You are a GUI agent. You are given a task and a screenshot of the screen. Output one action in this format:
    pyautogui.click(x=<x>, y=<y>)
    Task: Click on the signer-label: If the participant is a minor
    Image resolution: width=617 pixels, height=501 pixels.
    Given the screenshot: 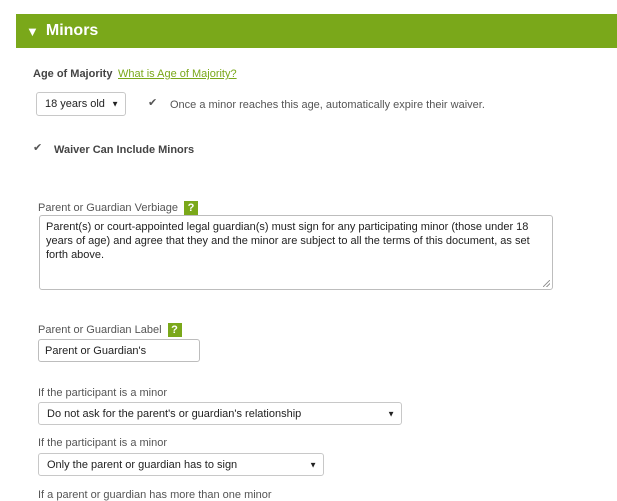 What is the action you would take?
    pyautogui.click(x=103, y=443)
    